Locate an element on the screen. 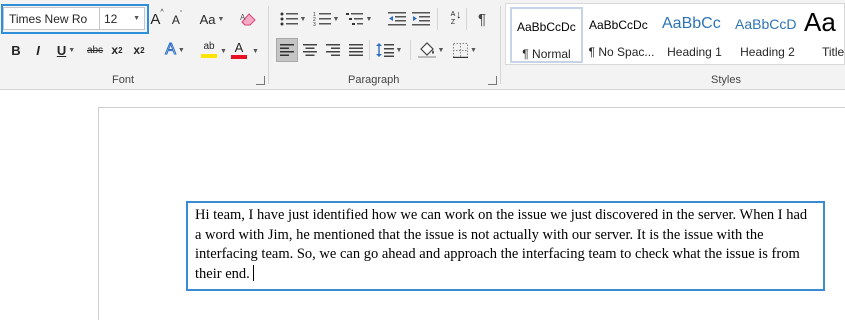 The width and height of the screenshot is (845, 320). strikethrough-button: abc is located at coordinates (95, 50).